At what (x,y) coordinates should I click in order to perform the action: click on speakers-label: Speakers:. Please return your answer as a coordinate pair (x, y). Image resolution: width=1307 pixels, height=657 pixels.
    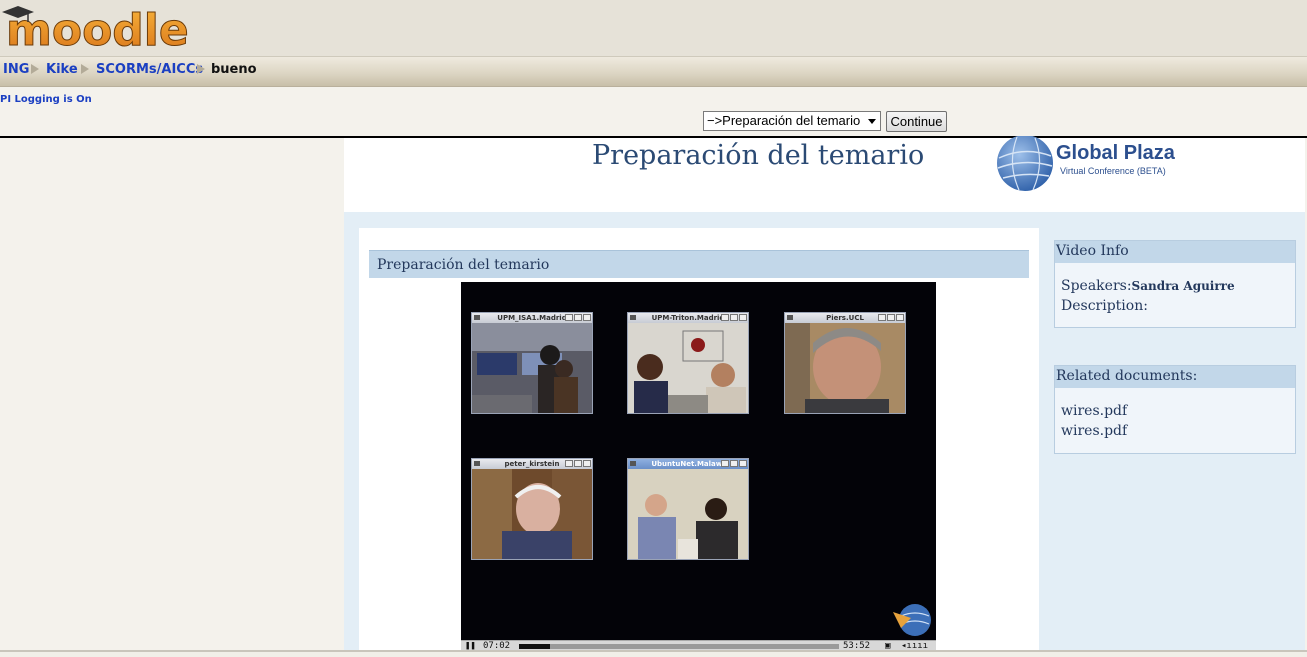
    Looking at the image, I should click on (1096, 286).